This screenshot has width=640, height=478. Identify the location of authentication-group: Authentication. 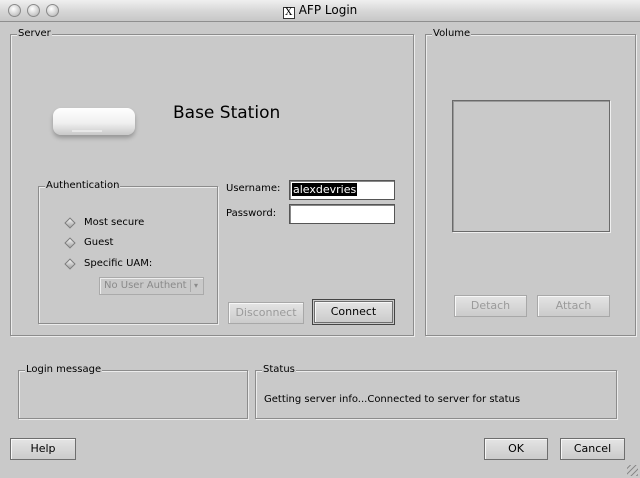
(128, 251).